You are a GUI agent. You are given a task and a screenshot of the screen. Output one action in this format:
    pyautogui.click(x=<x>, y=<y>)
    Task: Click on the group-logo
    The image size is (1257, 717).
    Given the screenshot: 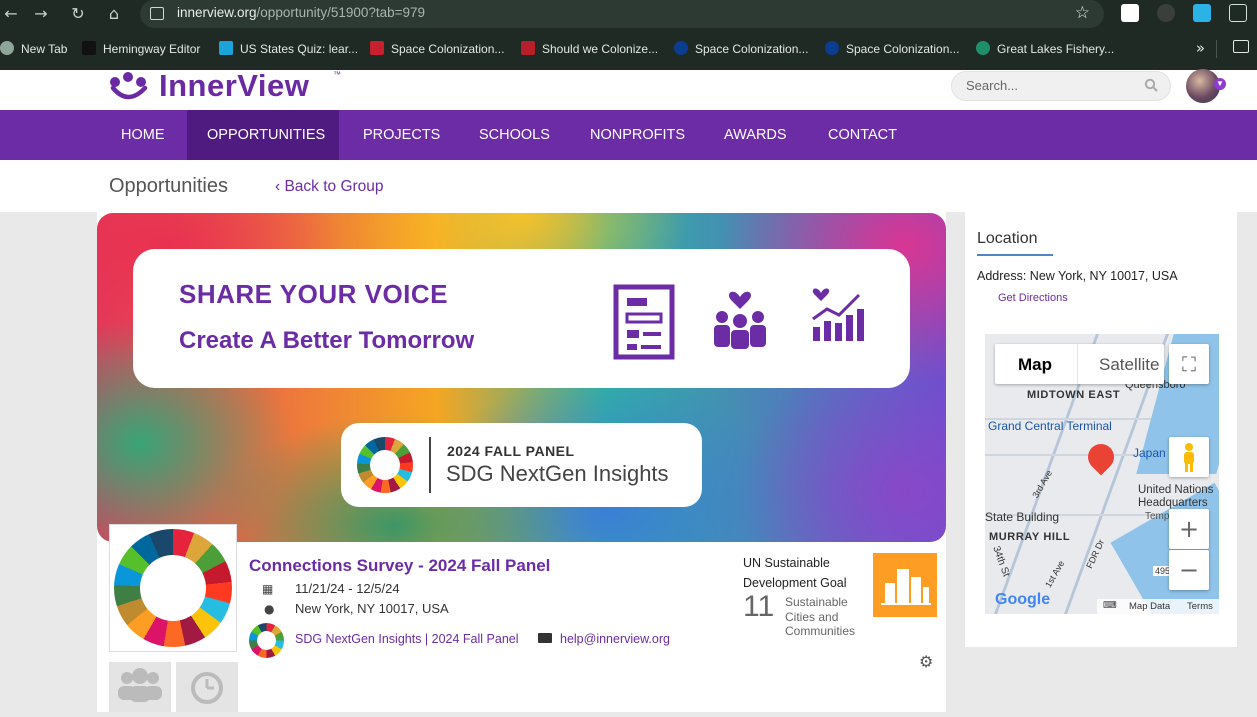 What is the action you would take?
    pyautogui.click(x=266, y=640)
    